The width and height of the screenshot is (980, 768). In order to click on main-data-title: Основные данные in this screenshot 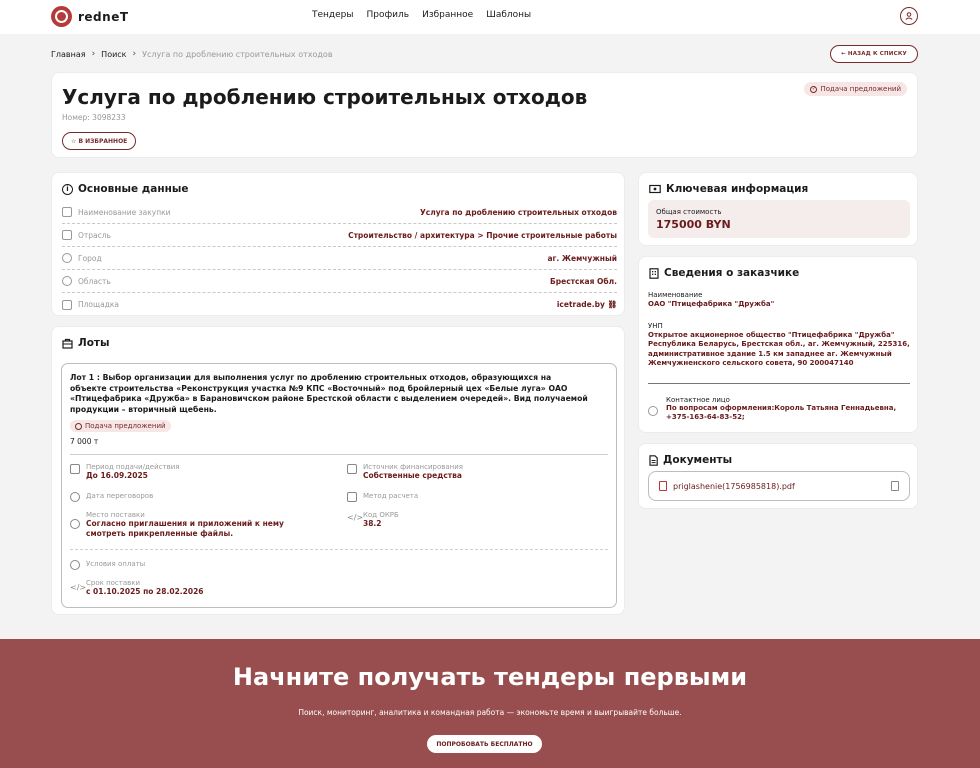, I will do `click(133, 189)`.